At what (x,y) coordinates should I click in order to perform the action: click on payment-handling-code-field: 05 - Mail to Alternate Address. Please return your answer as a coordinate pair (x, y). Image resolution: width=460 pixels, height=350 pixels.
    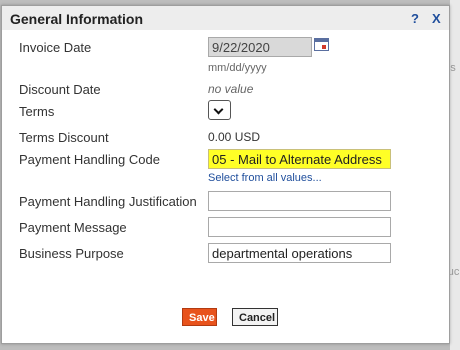
    Looking at the image, I should click on (299, 159).